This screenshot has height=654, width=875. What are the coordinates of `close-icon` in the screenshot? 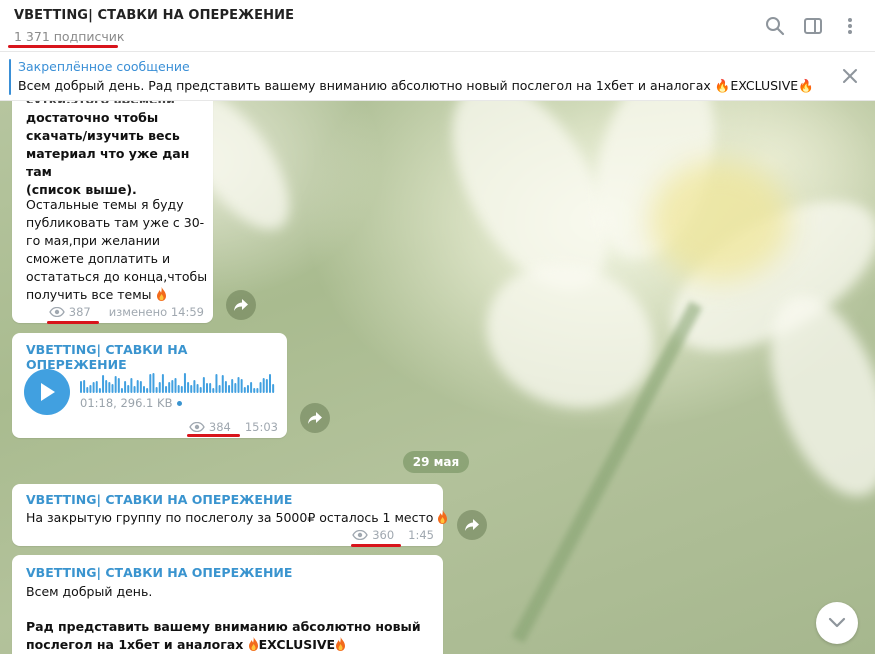 It's located at (850, 76).